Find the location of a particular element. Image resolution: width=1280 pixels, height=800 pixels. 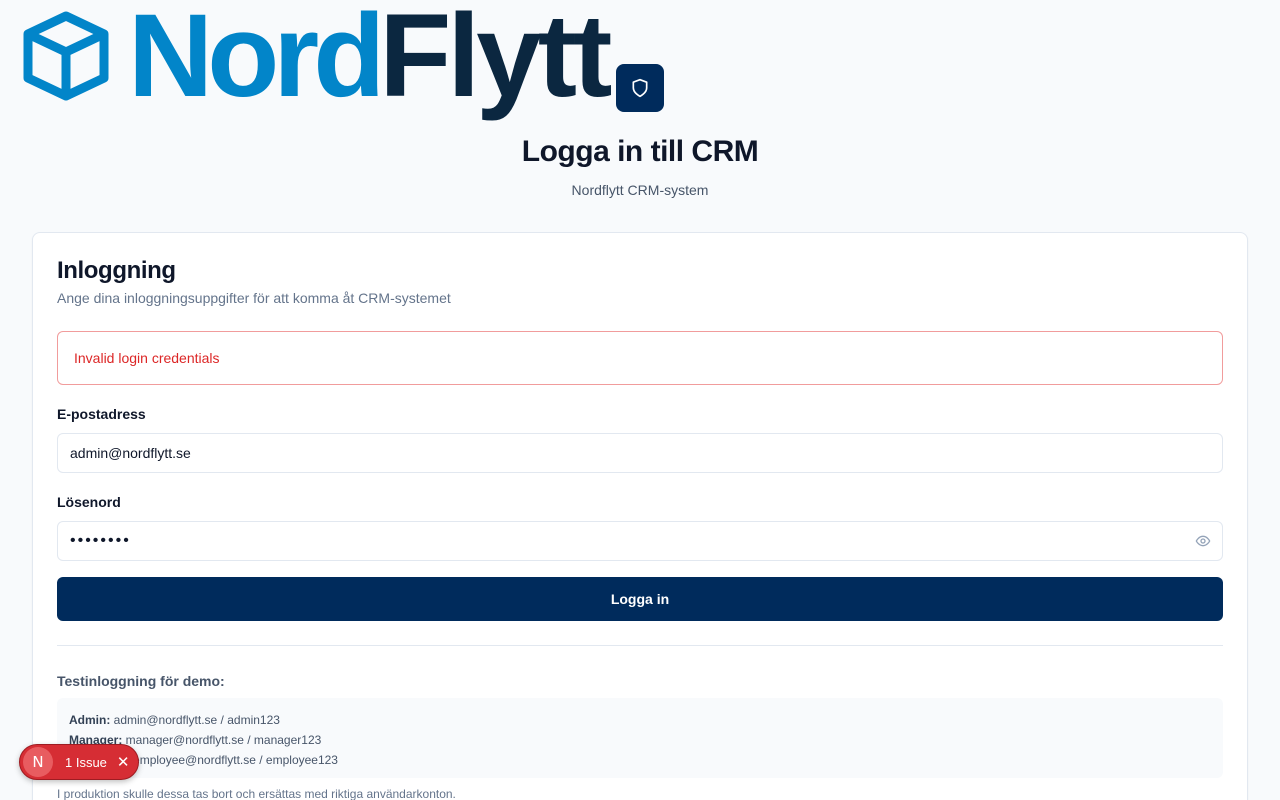

issues-badge: N 1 Issue ✕ is located at coordinates (79, 762).